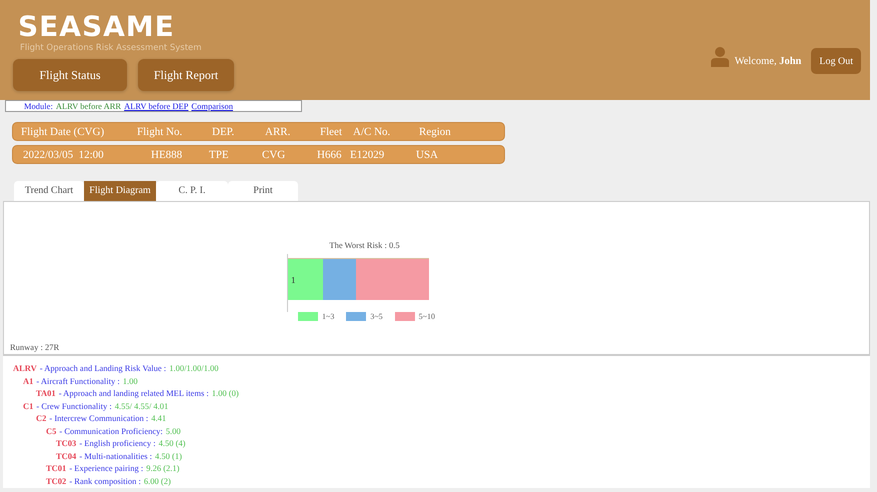 The height and width of the screenshot is (492, 877). I want to click on info-value: USA, so click(427, 154).